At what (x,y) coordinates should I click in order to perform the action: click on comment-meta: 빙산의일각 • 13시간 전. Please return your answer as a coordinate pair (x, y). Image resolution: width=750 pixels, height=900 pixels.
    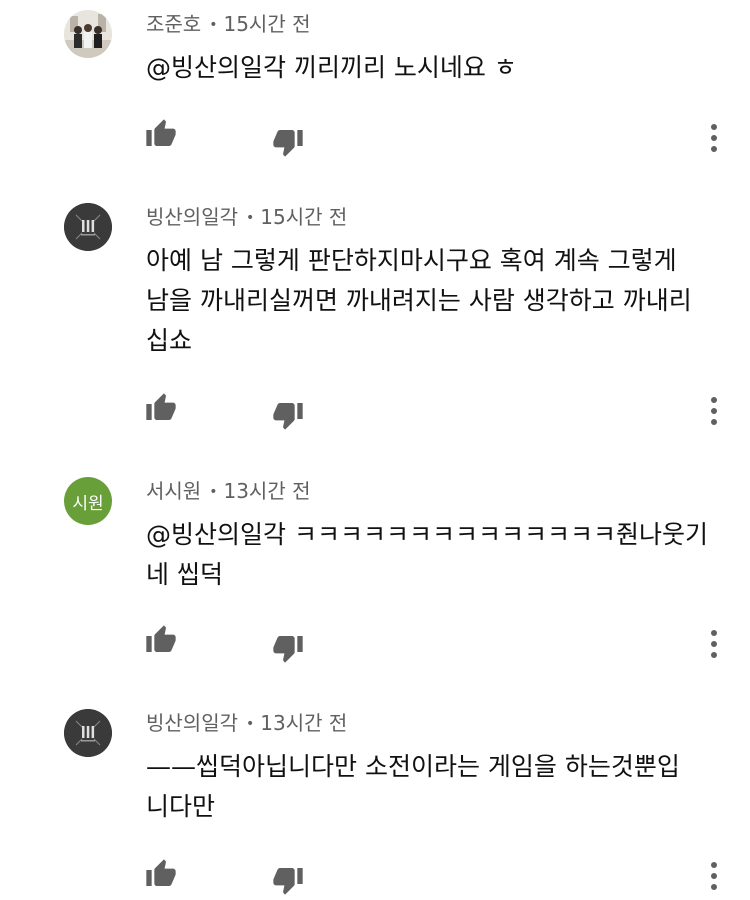
    Looking at the image, I should click on (247, 723).